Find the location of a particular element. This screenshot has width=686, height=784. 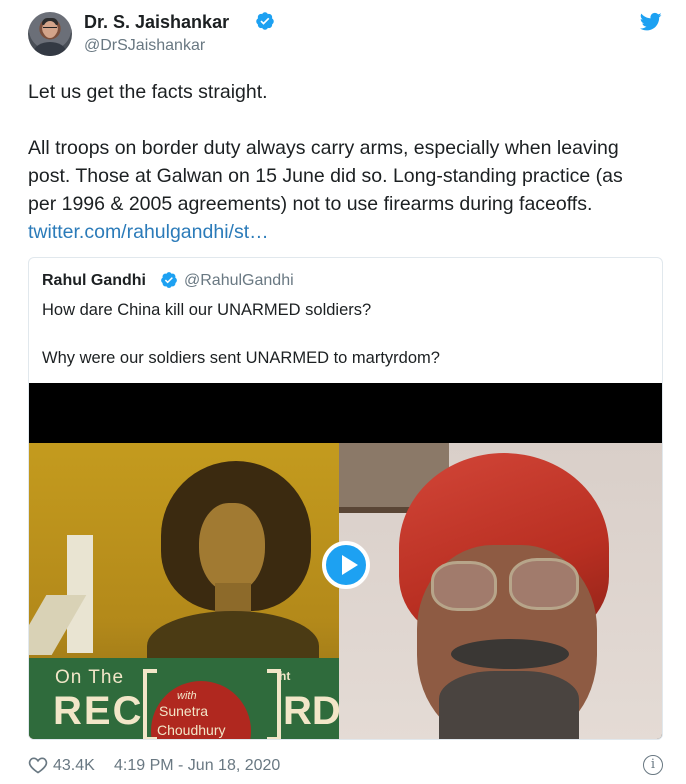

show-title-on-the: On The is located at coordinates (90, 677).